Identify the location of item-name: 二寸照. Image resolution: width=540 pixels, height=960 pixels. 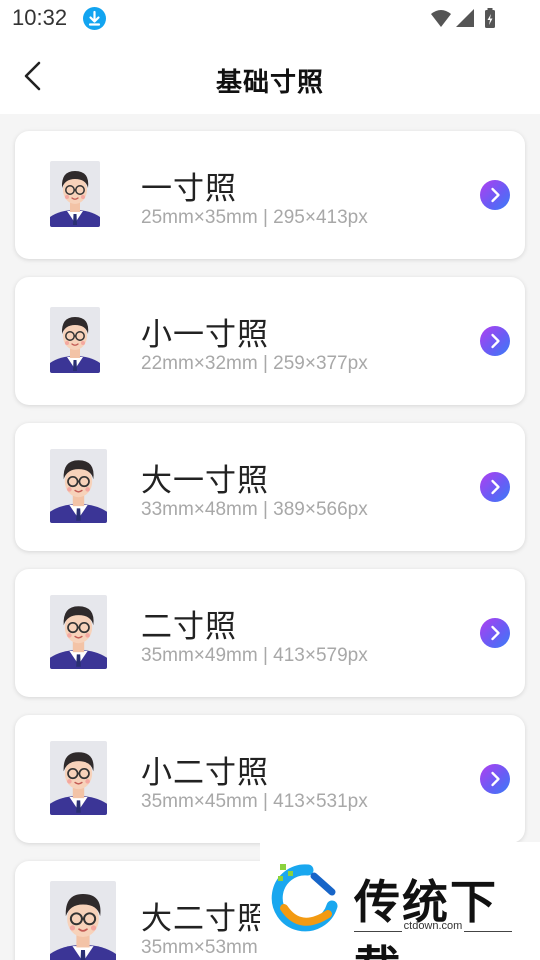
(189, 627).